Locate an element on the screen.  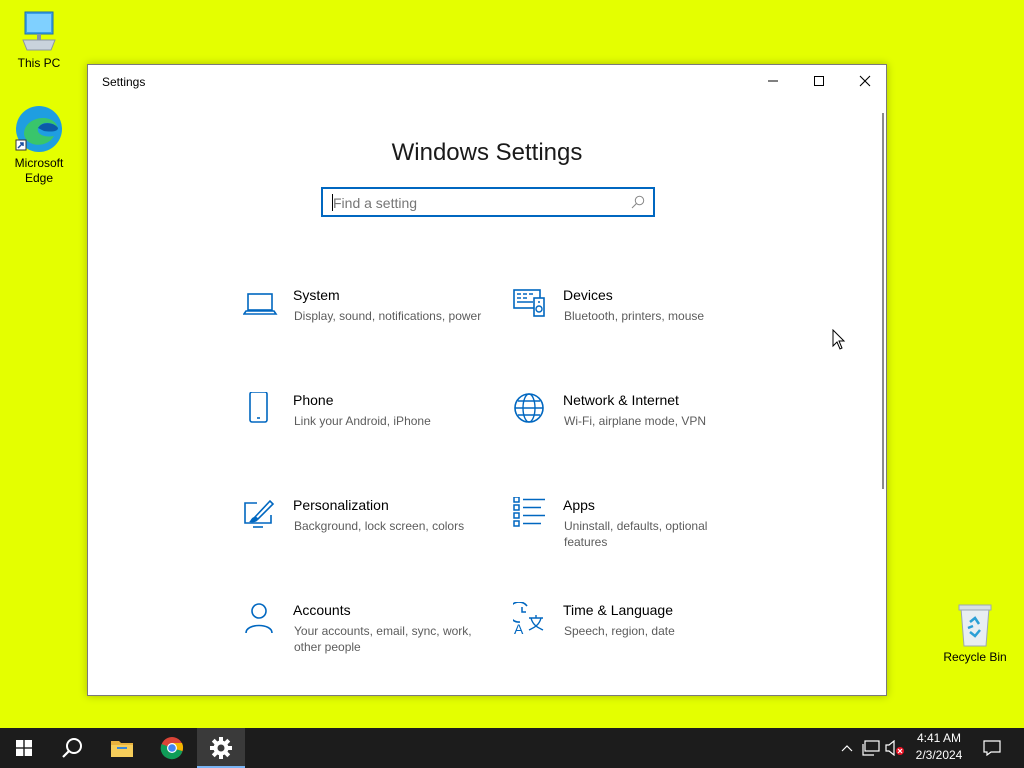
settings-gear-icon is located at coordinates (221, 748).